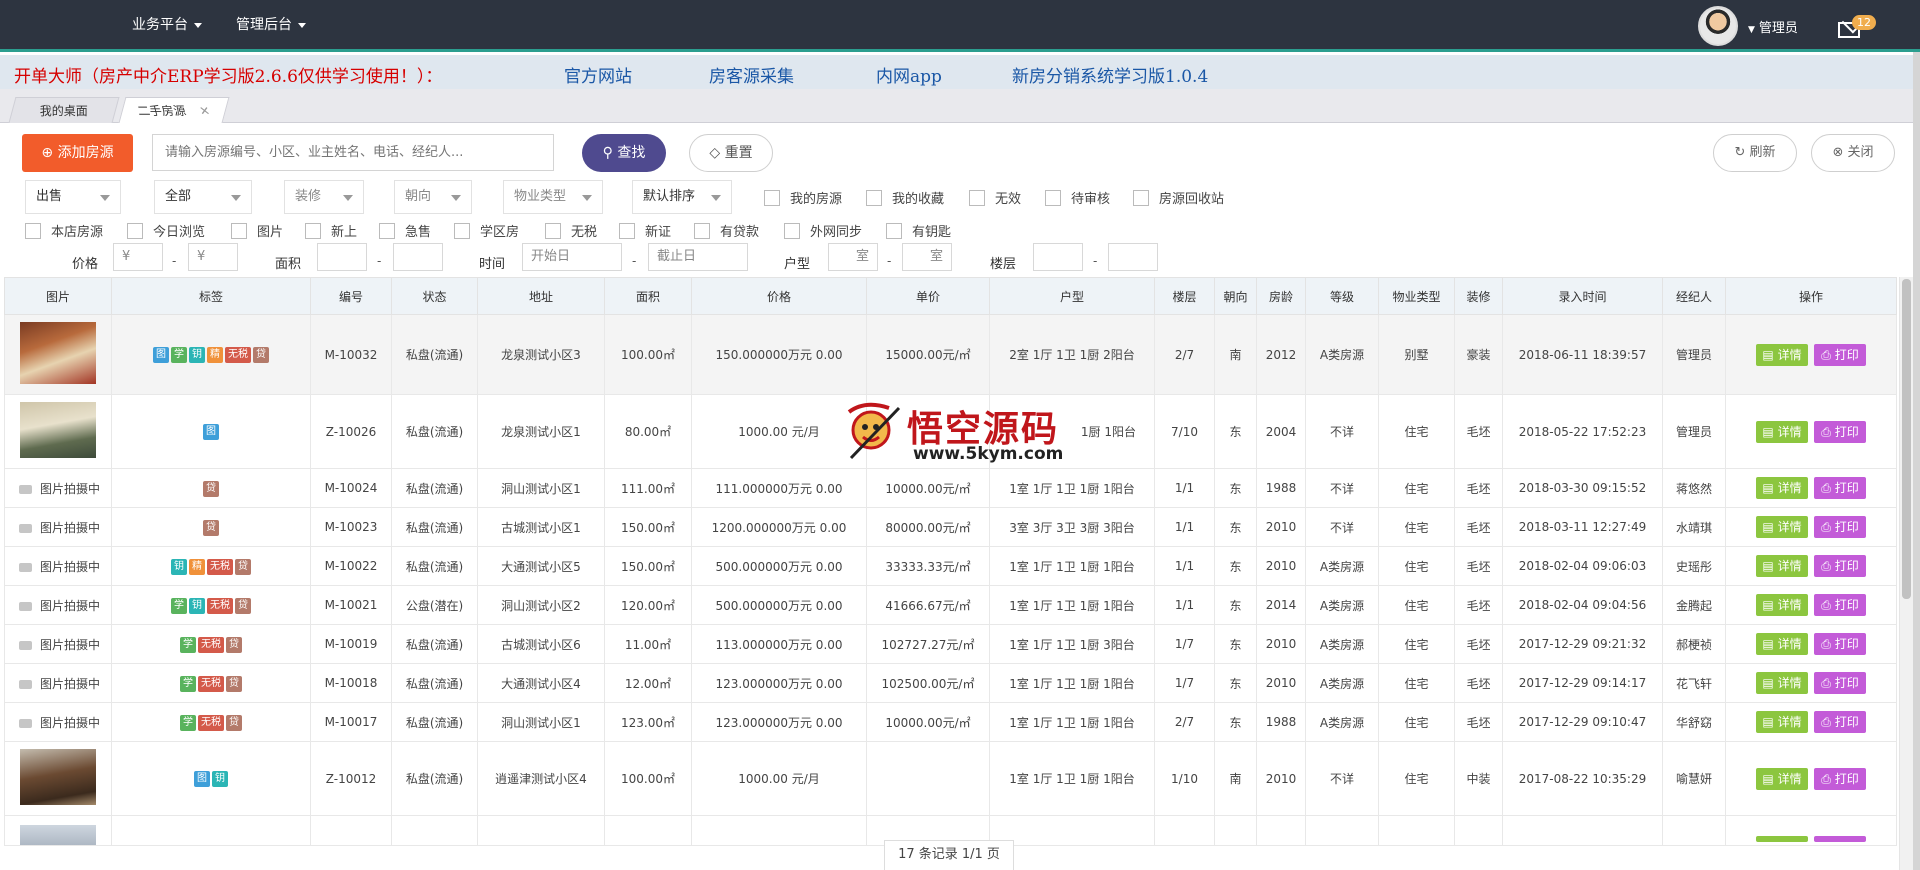  Describe the element at coordinates (257, 230) in the screenshot. I see `check-has-photo: 图片` at that location.